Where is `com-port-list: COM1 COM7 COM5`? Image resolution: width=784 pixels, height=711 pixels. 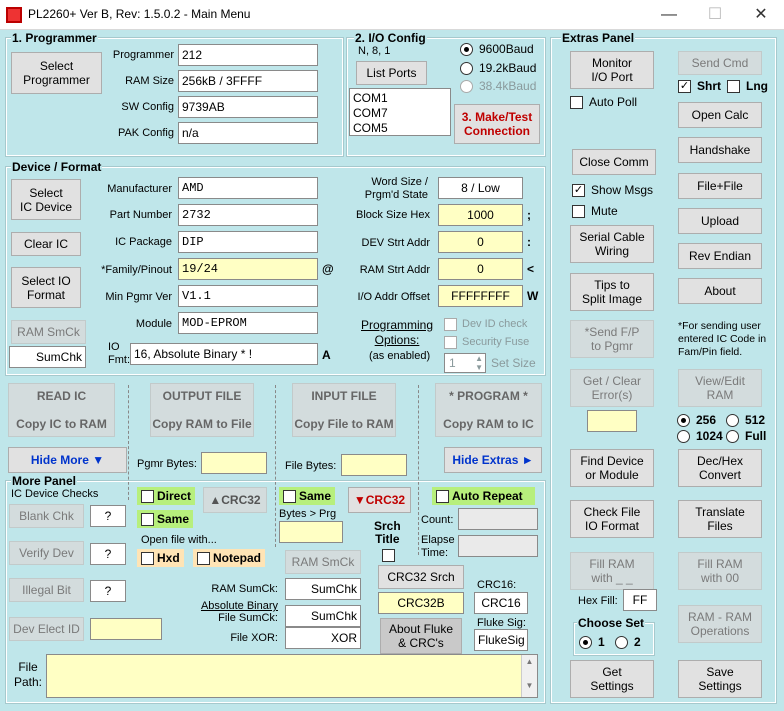
com-port-list: COM1 COM7 COM5 is located at coordinates (400, 112).